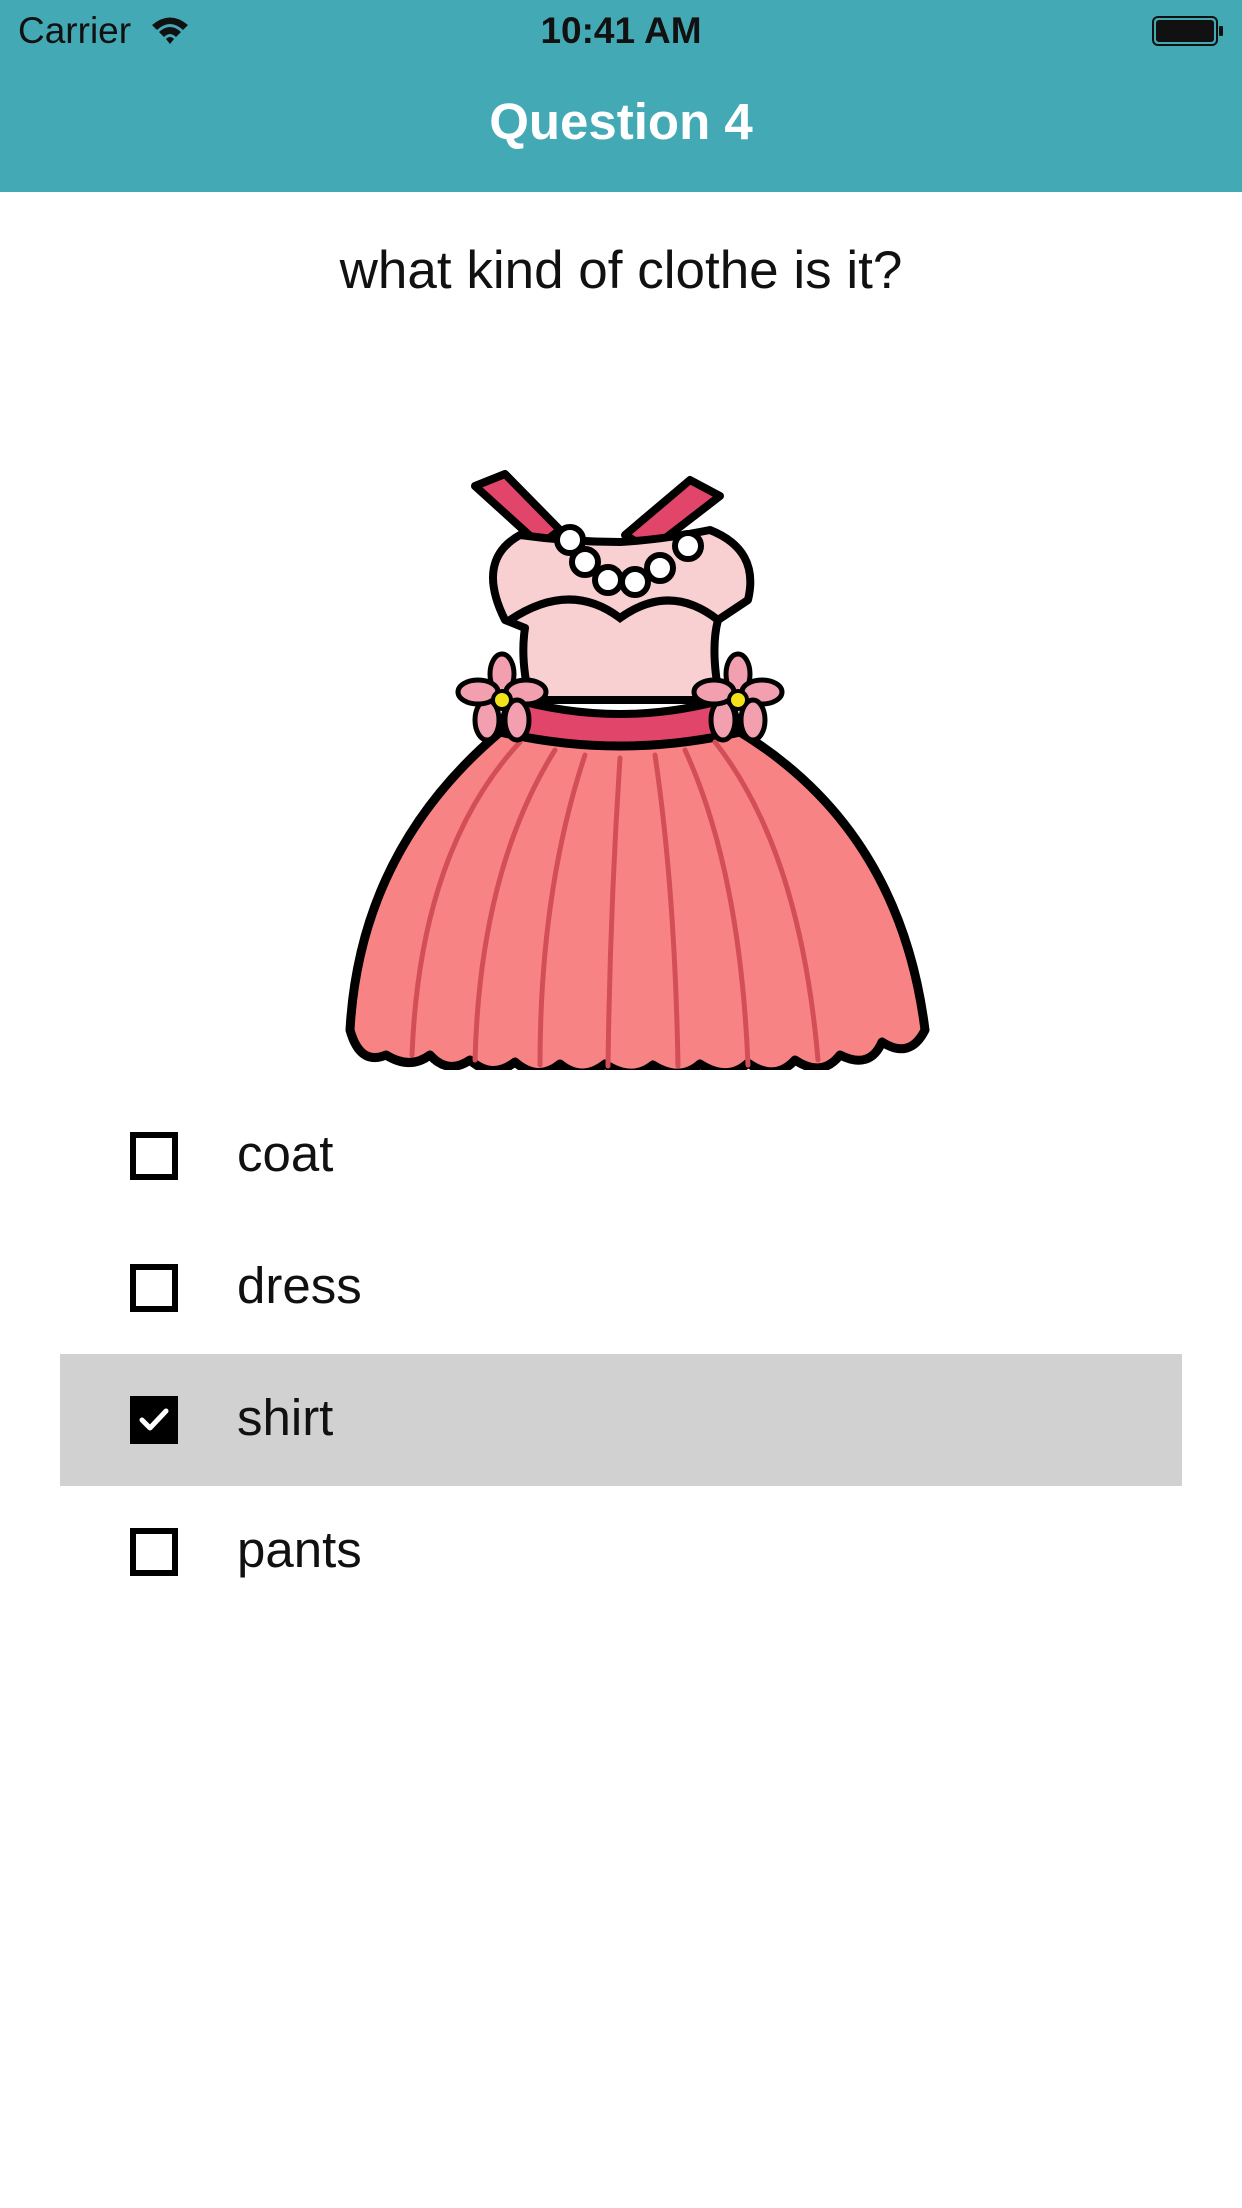 This screenshot has height=2208, width=1242. I want to click on battery-full-icon, so click(1187, 31).